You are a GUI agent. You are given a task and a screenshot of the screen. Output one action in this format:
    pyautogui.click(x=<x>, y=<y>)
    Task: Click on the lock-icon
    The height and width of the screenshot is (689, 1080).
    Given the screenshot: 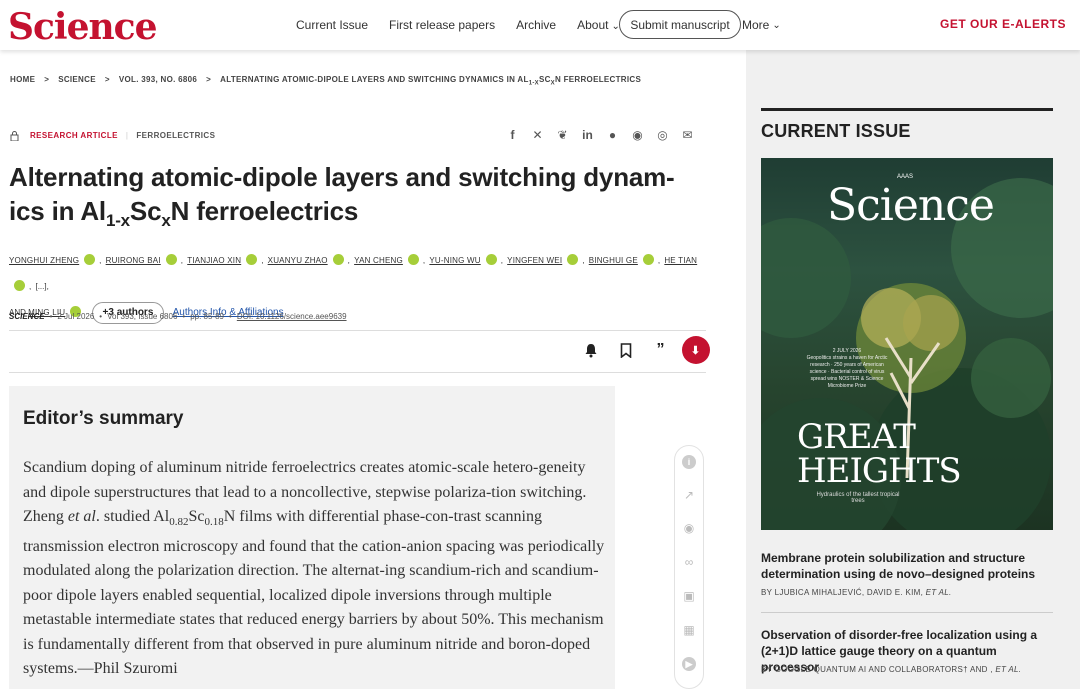 What is the action you would take?
    pyautogui.click(x=14, y=136)
    